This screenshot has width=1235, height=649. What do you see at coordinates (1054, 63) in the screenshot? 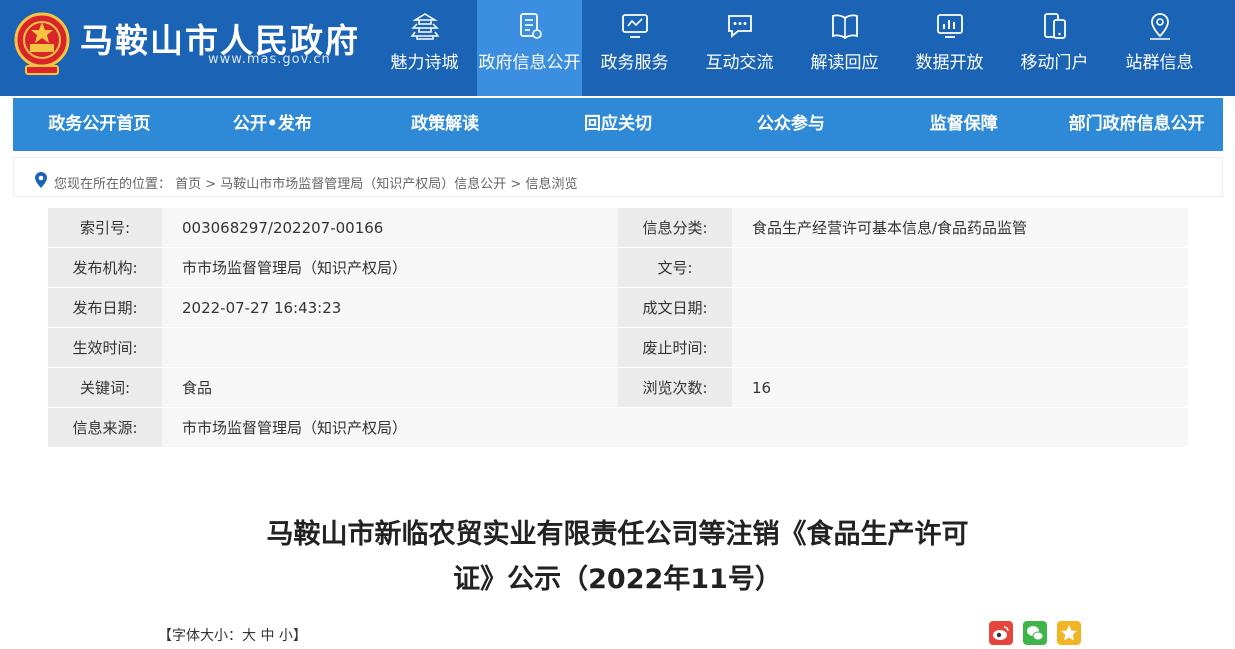
I see `nav-item-label: 移动门户` at bounding box center [1054, 63].